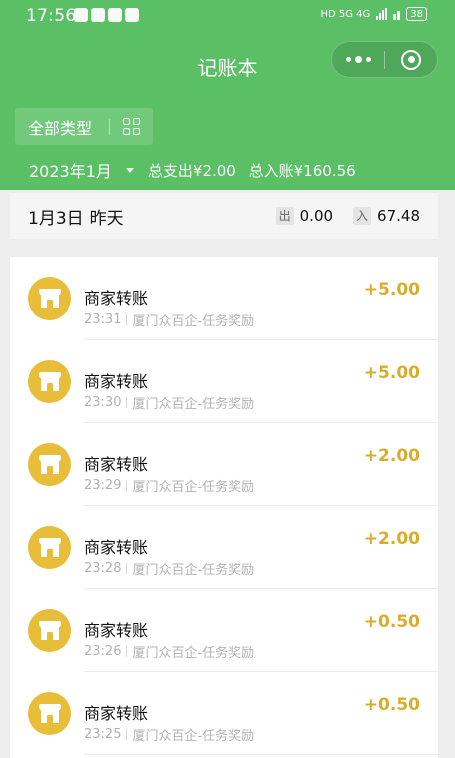  I want to click on day-expense: 出 0.00, so click(304, 216).